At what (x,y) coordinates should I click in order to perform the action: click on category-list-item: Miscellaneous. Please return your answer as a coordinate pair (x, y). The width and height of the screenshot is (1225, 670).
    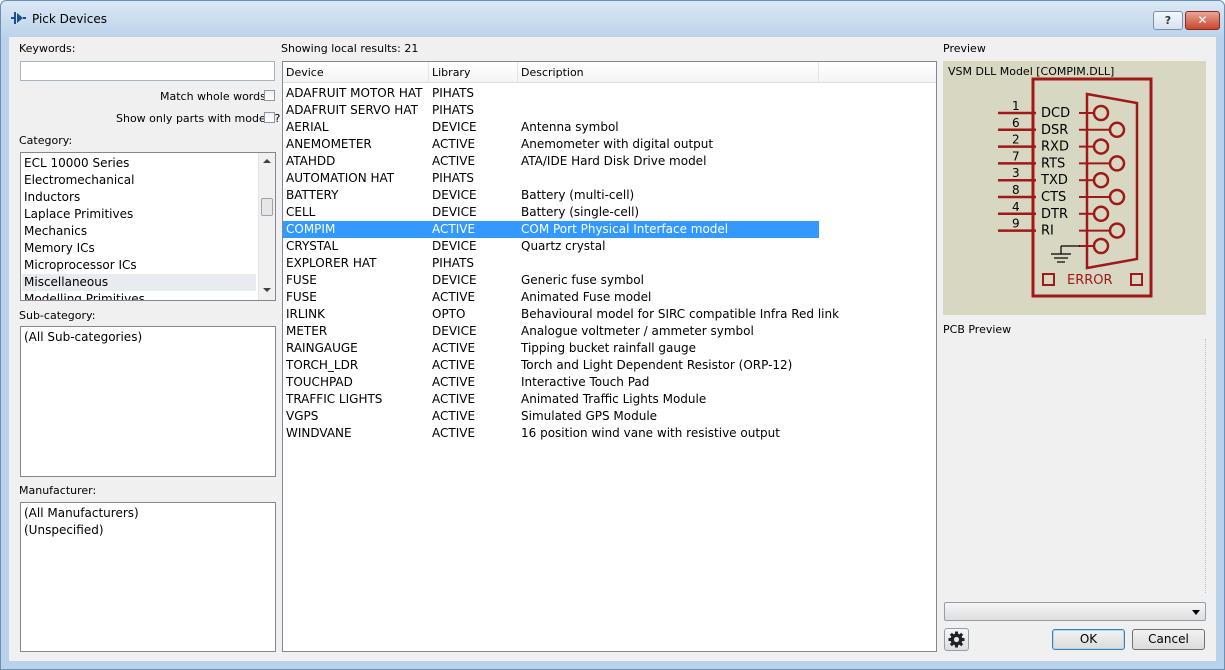
    Looking at the image, I should click on (139, 282).